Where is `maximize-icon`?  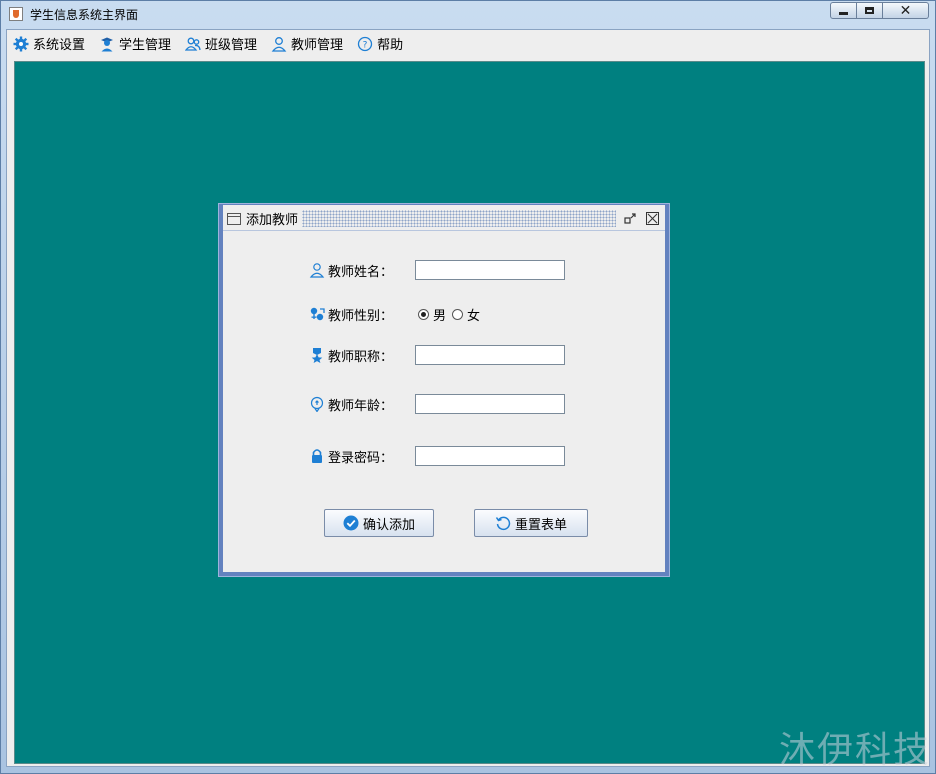
maximize-icon is located at coordinates (869, 10).